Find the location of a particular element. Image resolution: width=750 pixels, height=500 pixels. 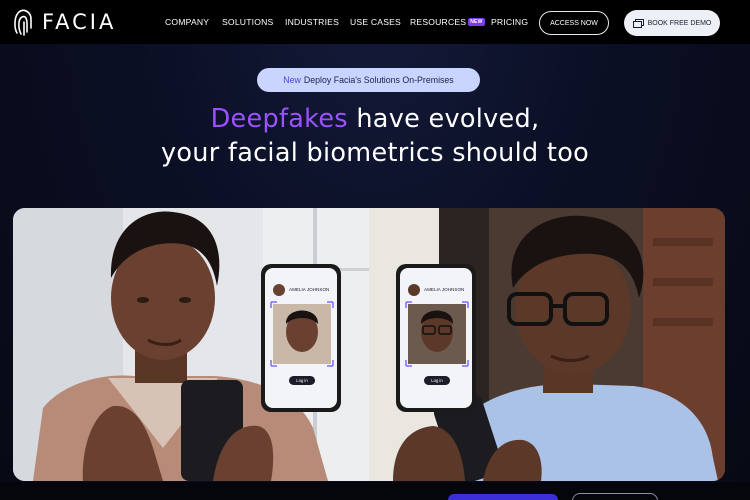

screen-icon is located at coordinates (638, 23).